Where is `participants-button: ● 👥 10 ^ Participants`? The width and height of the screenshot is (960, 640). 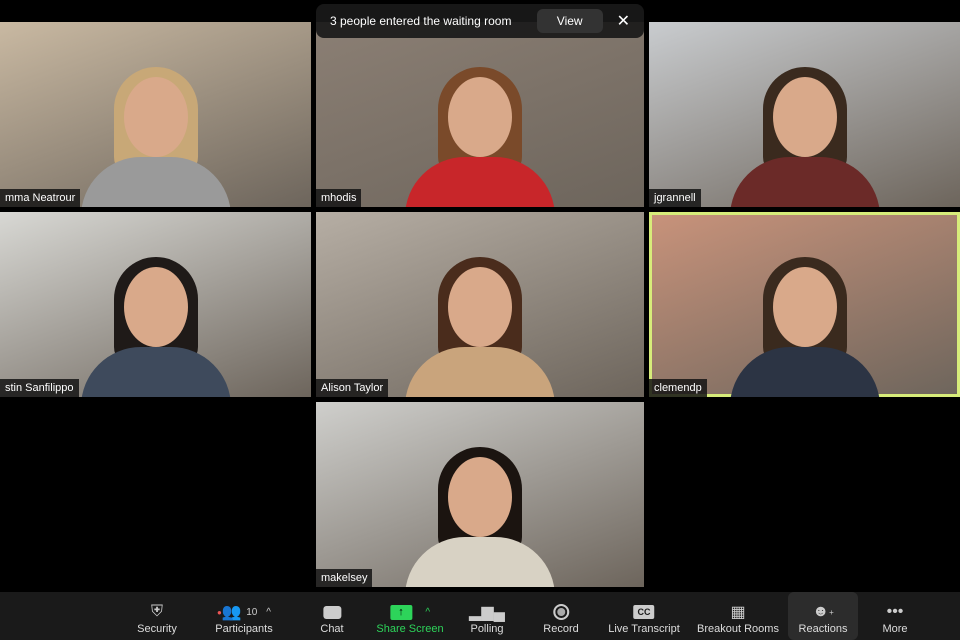 participants-button: ● 👥 10 ^ Participants is located at coordinates (243, 616).